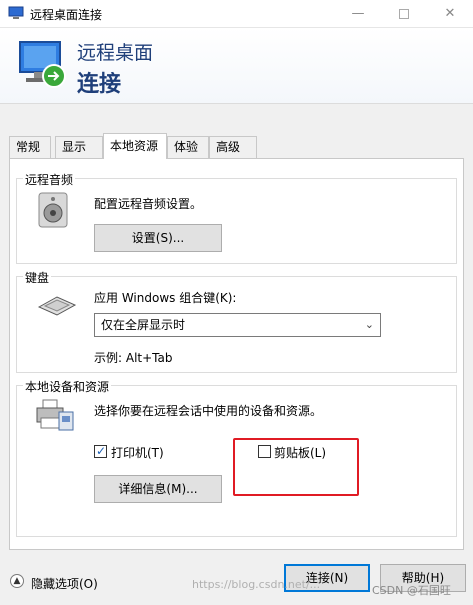 The width and height of the screenshot is (473, 605). What do you see at coordinates (49, 179) in the screenshot?
I see `remote-audio-group-label: 远程音频` at bounding box center [49, 179].